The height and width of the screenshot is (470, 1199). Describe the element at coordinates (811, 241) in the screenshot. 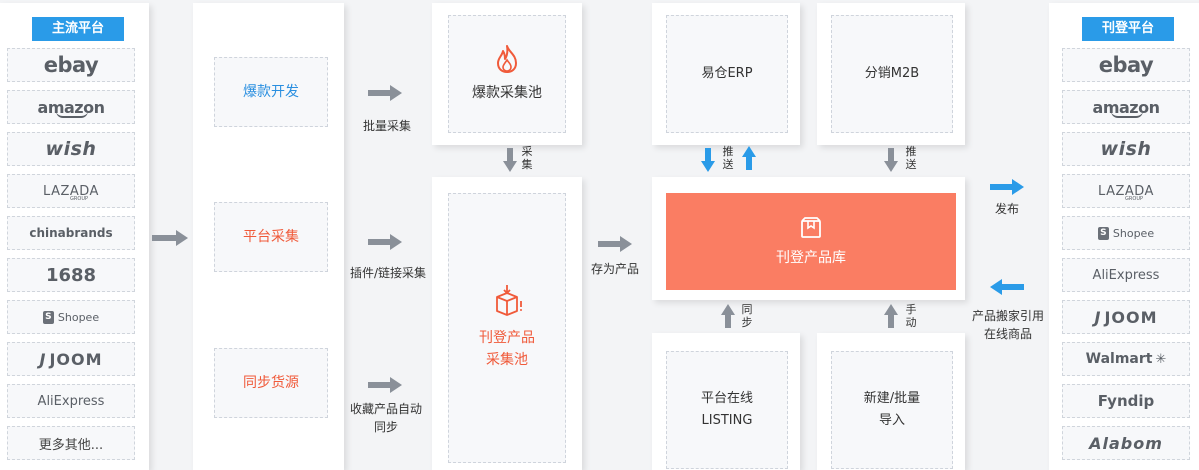

I see `publish-product-library: 刊登产品库` at that location.